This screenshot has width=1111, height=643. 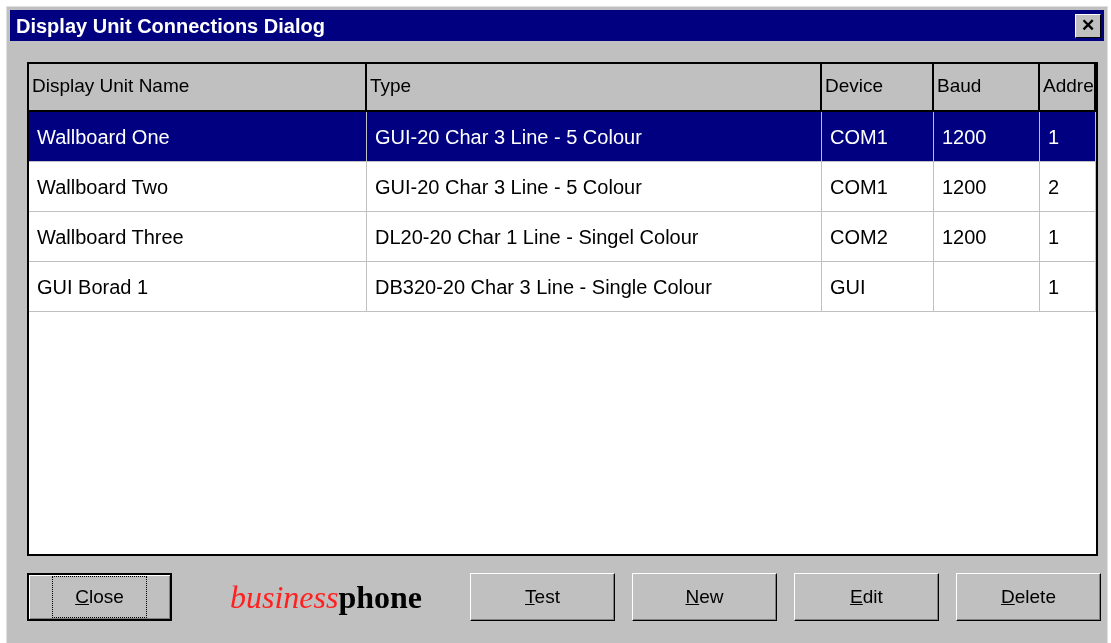 I want to click on table-cell: Wallboard Three, so click(x=198, y=236).